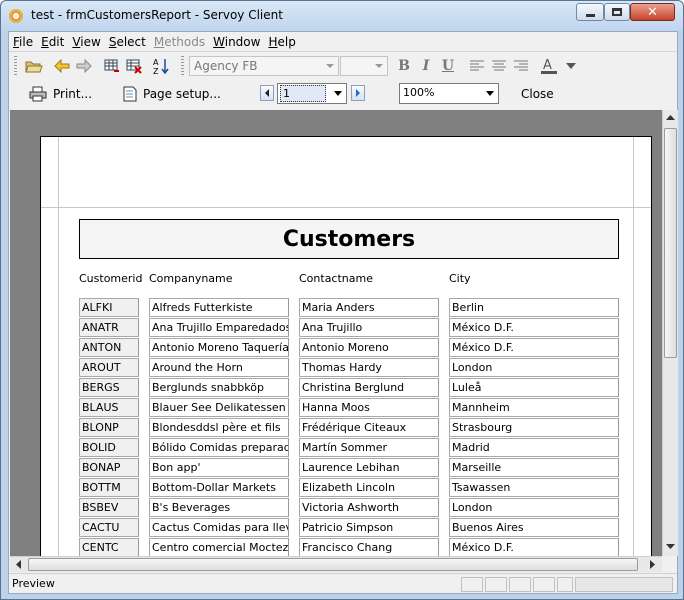 The image size is (684, 600). Describe the element at coordinates (448, 66) in the screenshot. I see `underline-icon: U` at that location.